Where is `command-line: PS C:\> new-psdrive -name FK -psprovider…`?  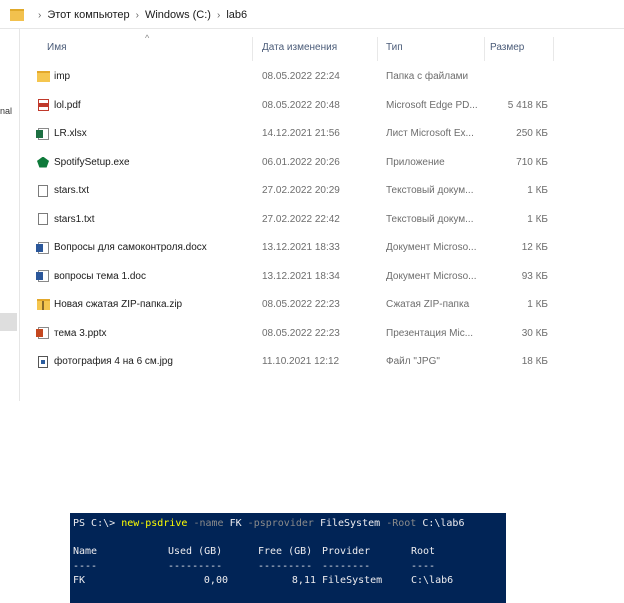 command-line: PS C:\> new-psdrive -name FK -psprovider… is located at coordinates (268, 523).